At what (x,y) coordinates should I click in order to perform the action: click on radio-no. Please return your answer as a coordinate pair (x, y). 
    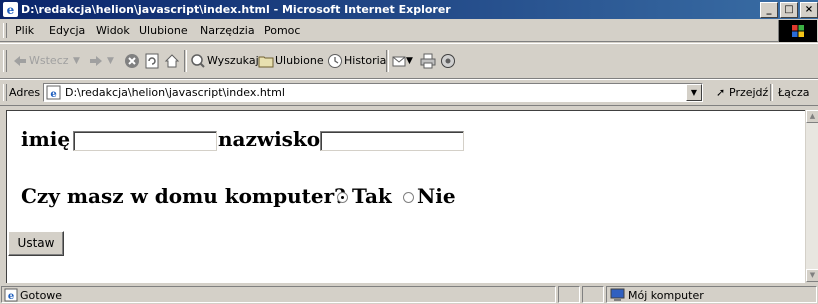
    Looking at the image, I should click on (408, 197).